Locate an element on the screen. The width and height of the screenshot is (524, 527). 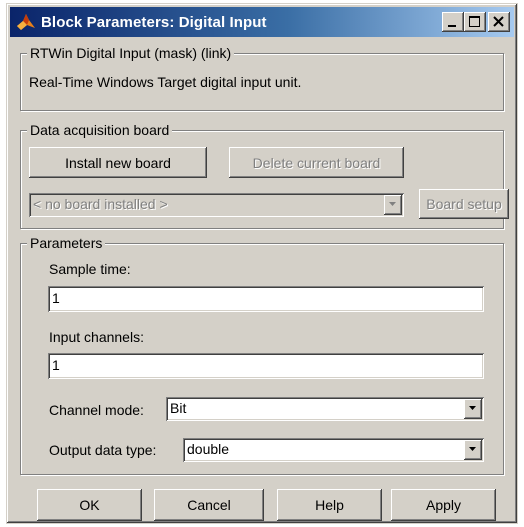
cancel-button: Cancel is located at coordinates (209, 505).